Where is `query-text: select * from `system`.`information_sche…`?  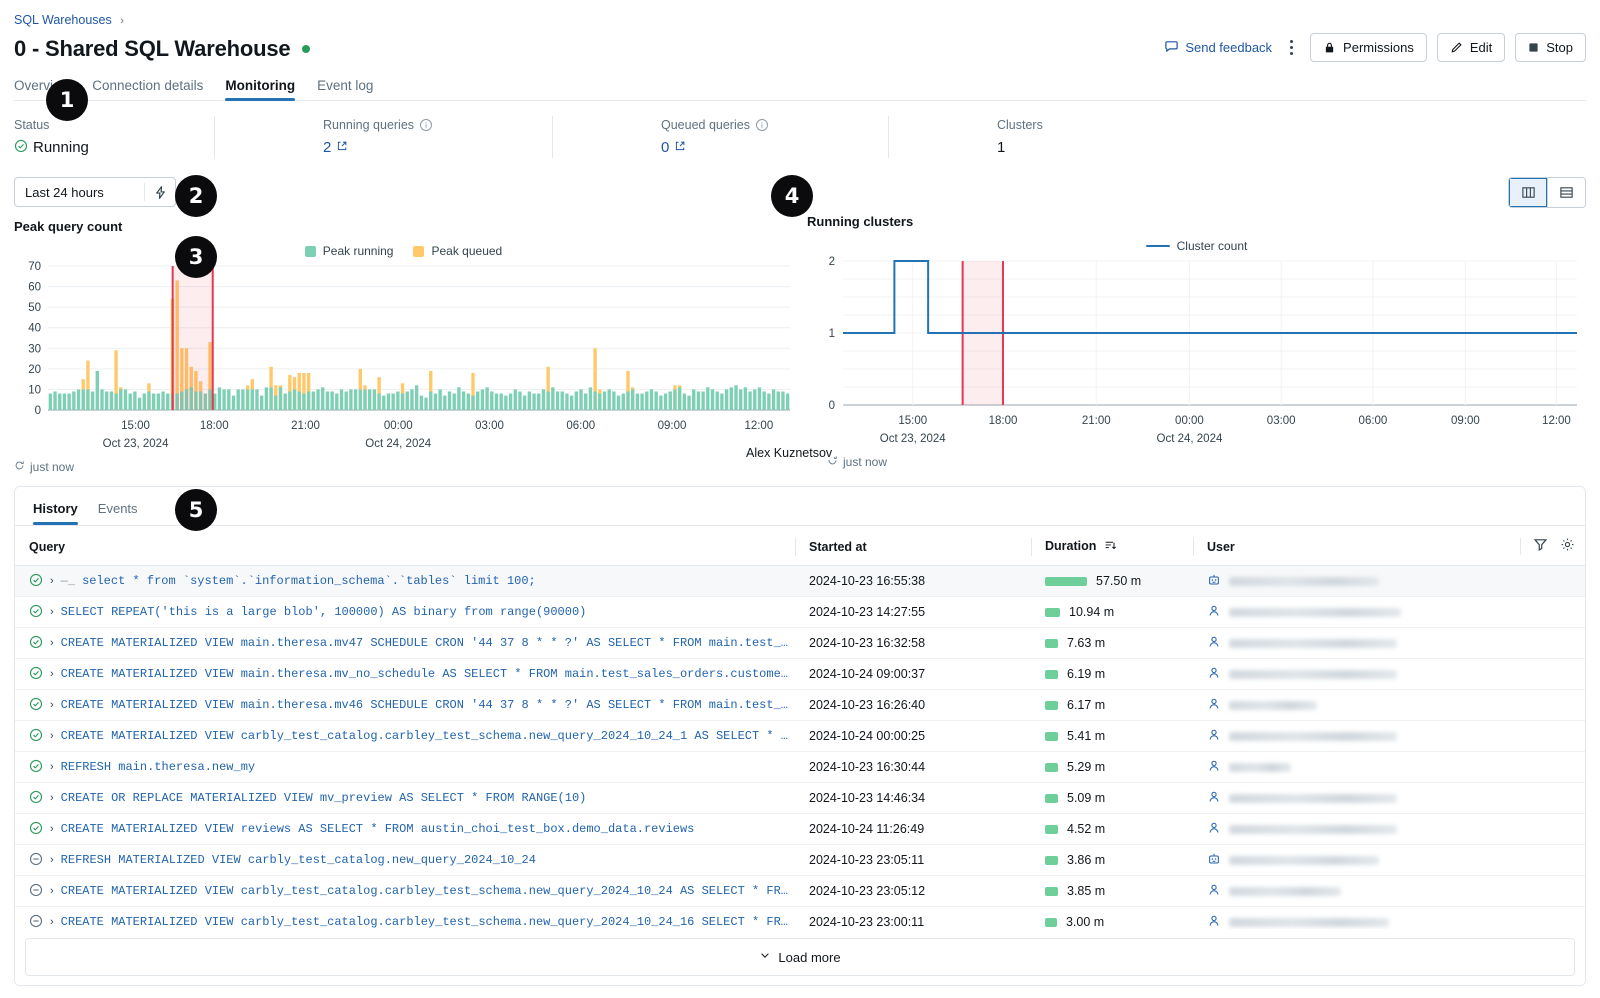
query-text: select * from `system`.`information_sche… is located at coordinates (309, 581).